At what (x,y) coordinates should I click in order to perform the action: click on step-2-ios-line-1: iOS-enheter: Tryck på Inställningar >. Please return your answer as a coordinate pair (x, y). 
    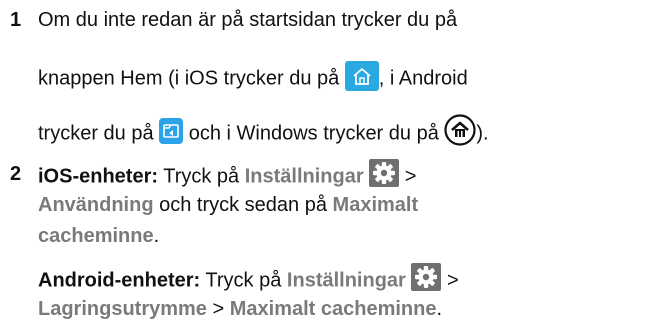
    Looking at the image, I should click on (227, 175).